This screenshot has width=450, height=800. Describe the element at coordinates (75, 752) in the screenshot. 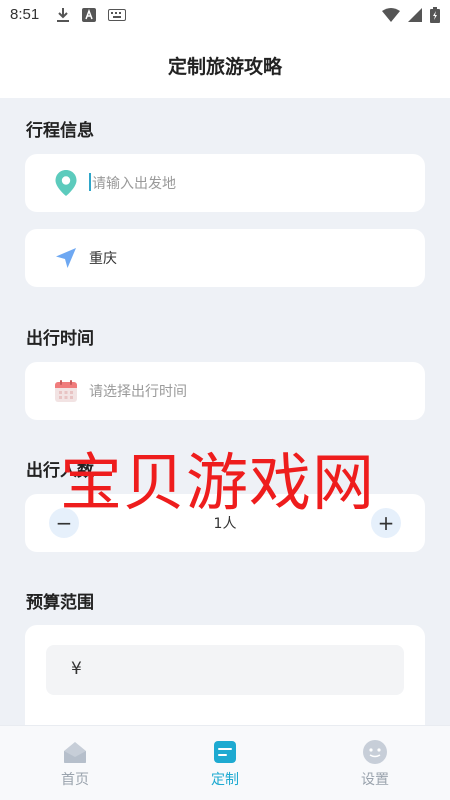

I see `home-icon` at that location.